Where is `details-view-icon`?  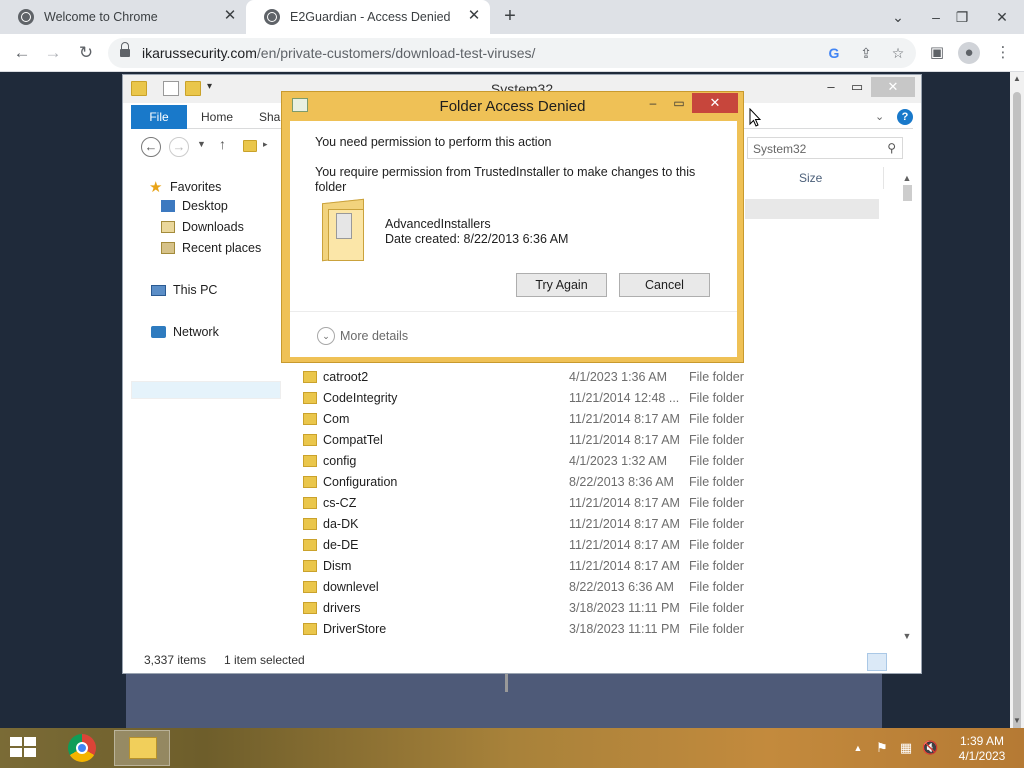
details-view-icon is located at coordinates (877, 662).